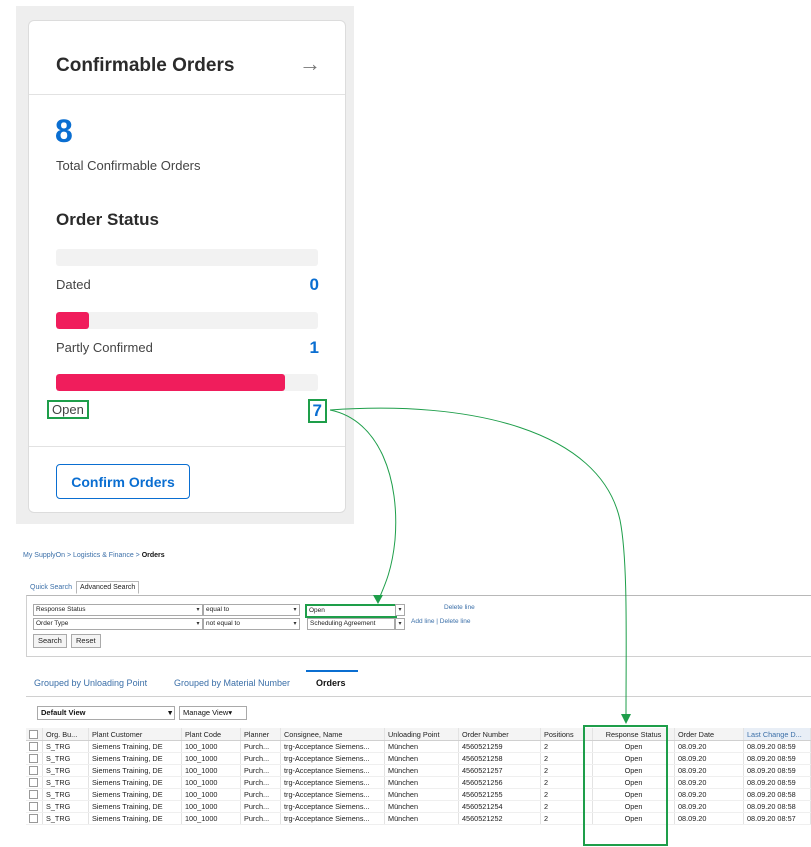  What do you see at coordinates (478, 561) in the screenshot?
I see `arrow-to-response-status` at bounding box center [478, 561].